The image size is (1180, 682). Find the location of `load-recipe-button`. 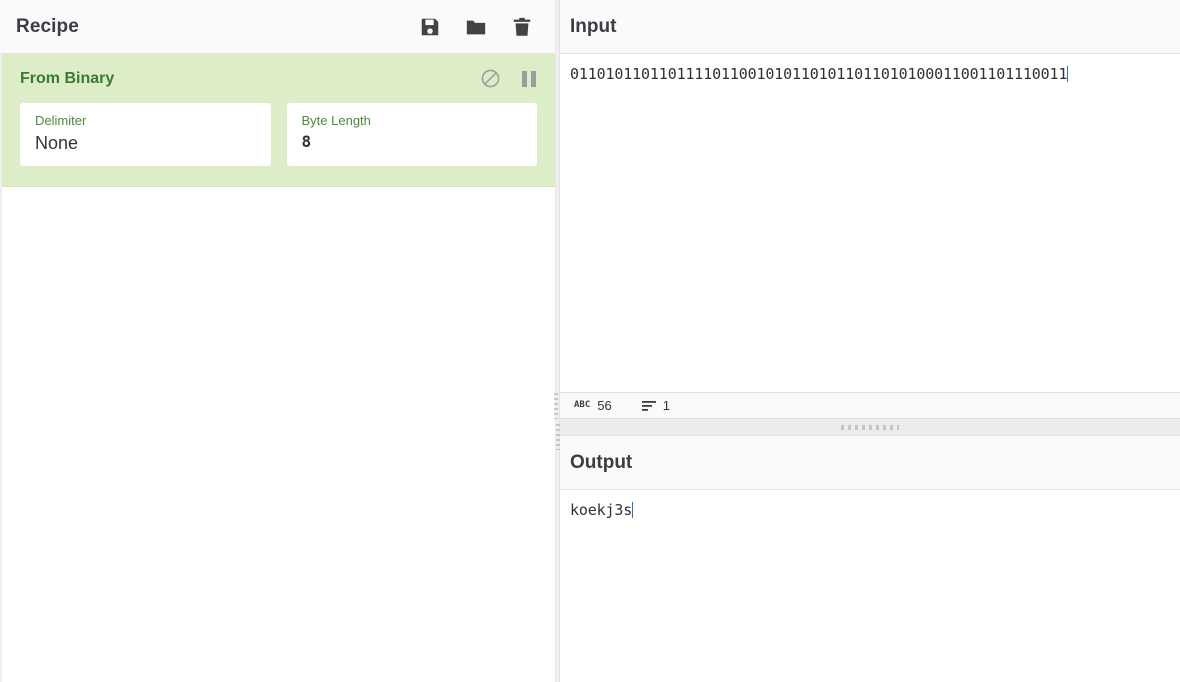

load-recipe-button is located at coordinates (476, 27).